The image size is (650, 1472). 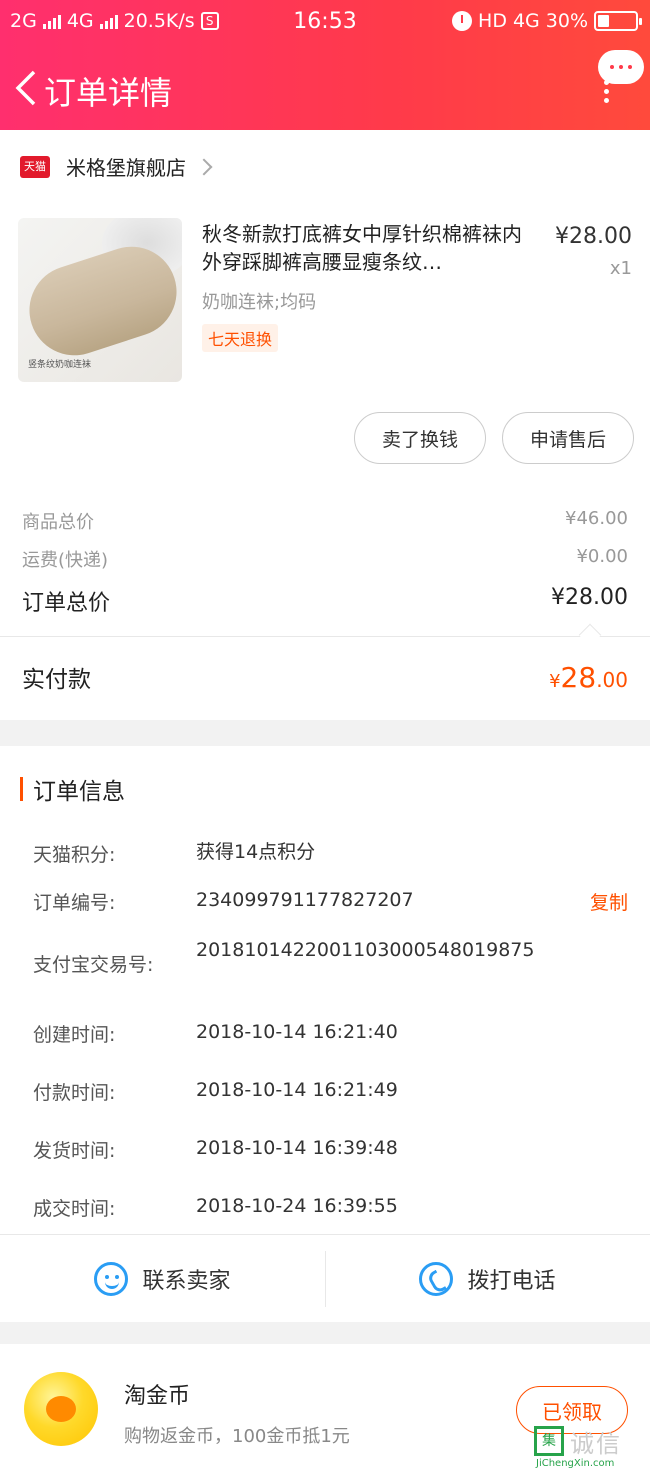 What do you see at coordinates (74, 1035) in the screenshot?
I see `info-key: 创建时间:` at bounding box center [74, 1035].